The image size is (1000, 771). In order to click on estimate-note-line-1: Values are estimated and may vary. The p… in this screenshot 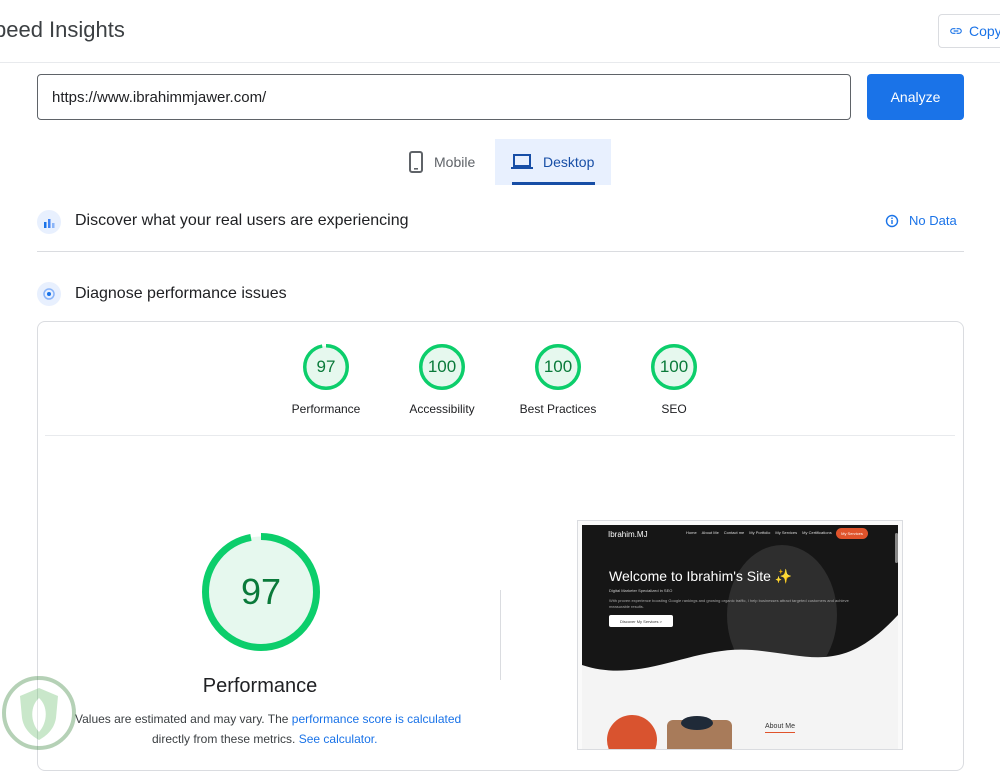, I will do `click(268, 719)`.